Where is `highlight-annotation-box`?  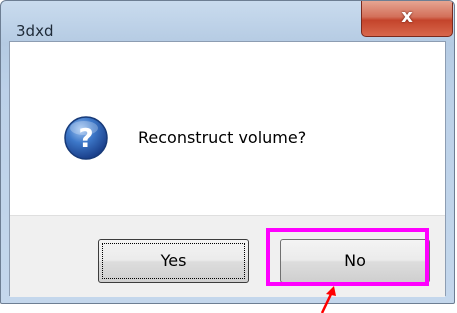
highlight-annotation-box is located at coordinates (347, 257).